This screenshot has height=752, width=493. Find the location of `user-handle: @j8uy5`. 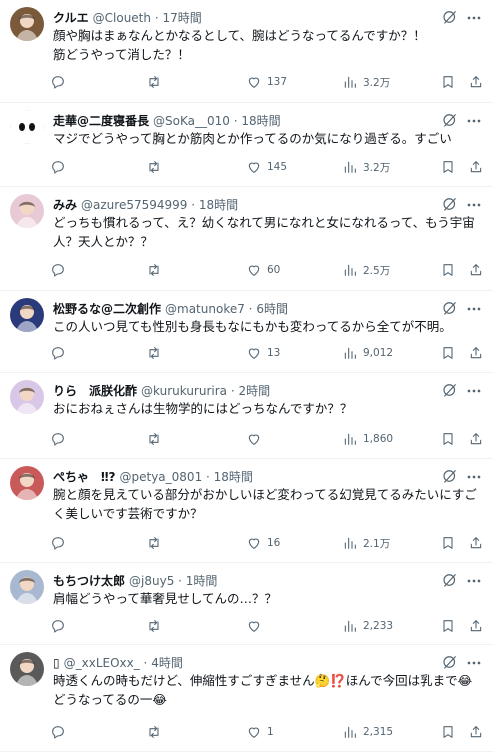

user-handle: @j8uy5 is located at coordinates (151, 581).